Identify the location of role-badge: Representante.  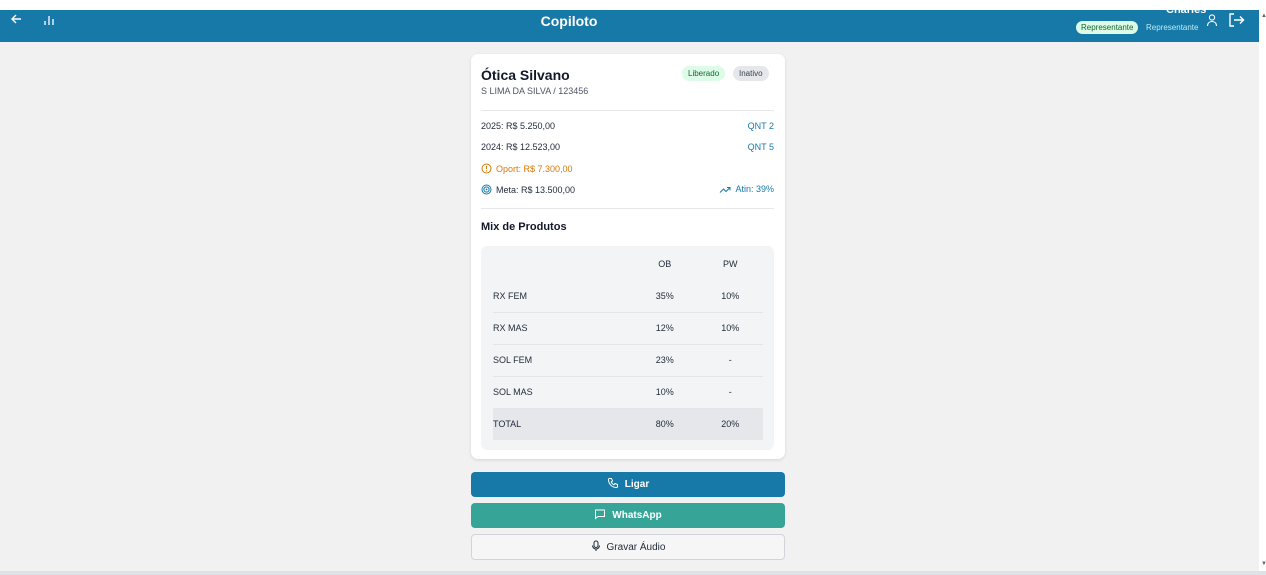
(1107, 27).